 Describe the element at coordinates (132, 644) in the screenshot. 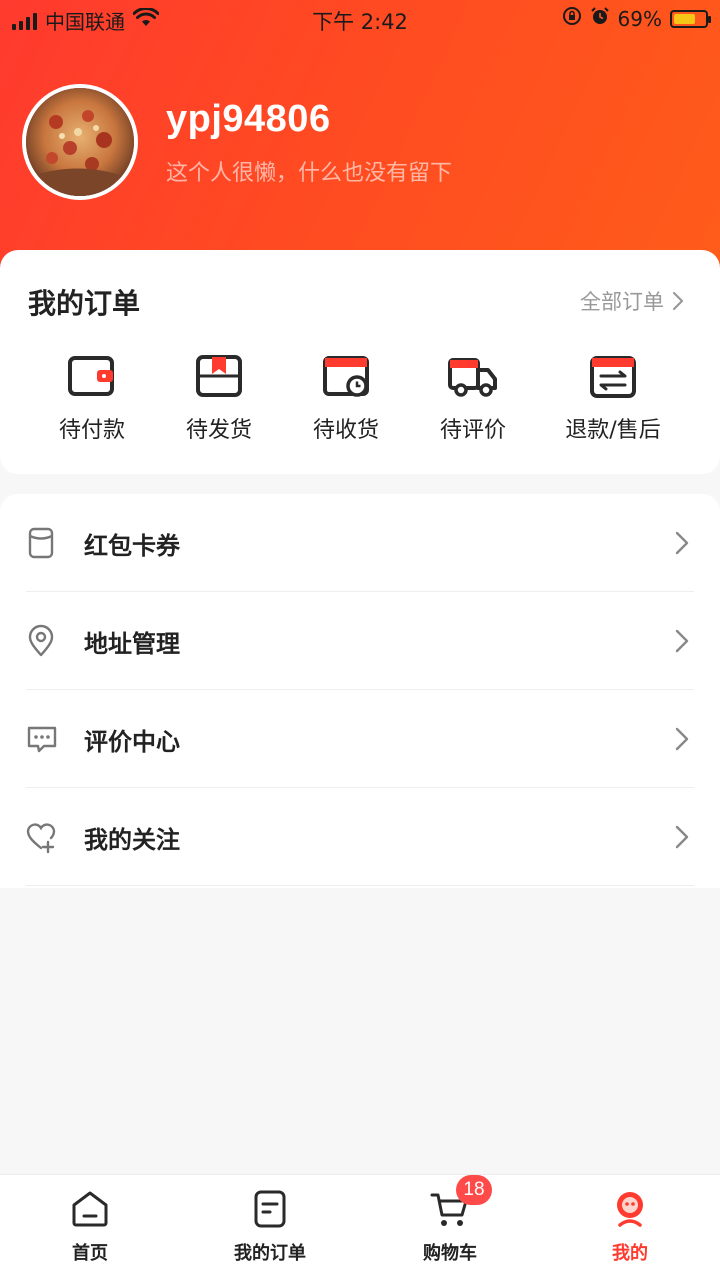

I see `menu-item-label: 地址管理` at that location.